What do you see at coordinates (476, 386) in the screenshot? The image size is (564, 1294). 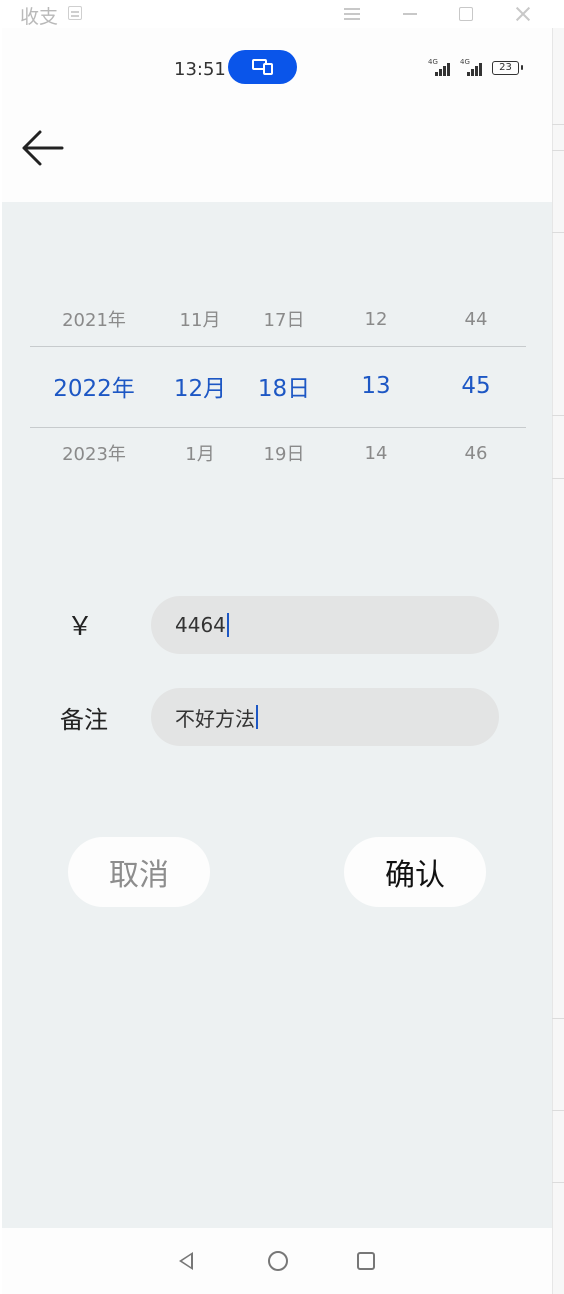 I see `picker-minute-selected: 45` at bounding box center [476, 386].